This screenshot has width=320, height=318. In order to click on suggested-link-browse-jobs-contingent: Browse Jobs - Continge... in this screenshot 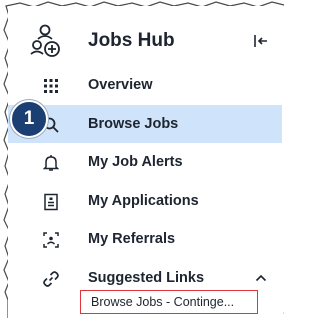, I will do `click(169, 302)`.